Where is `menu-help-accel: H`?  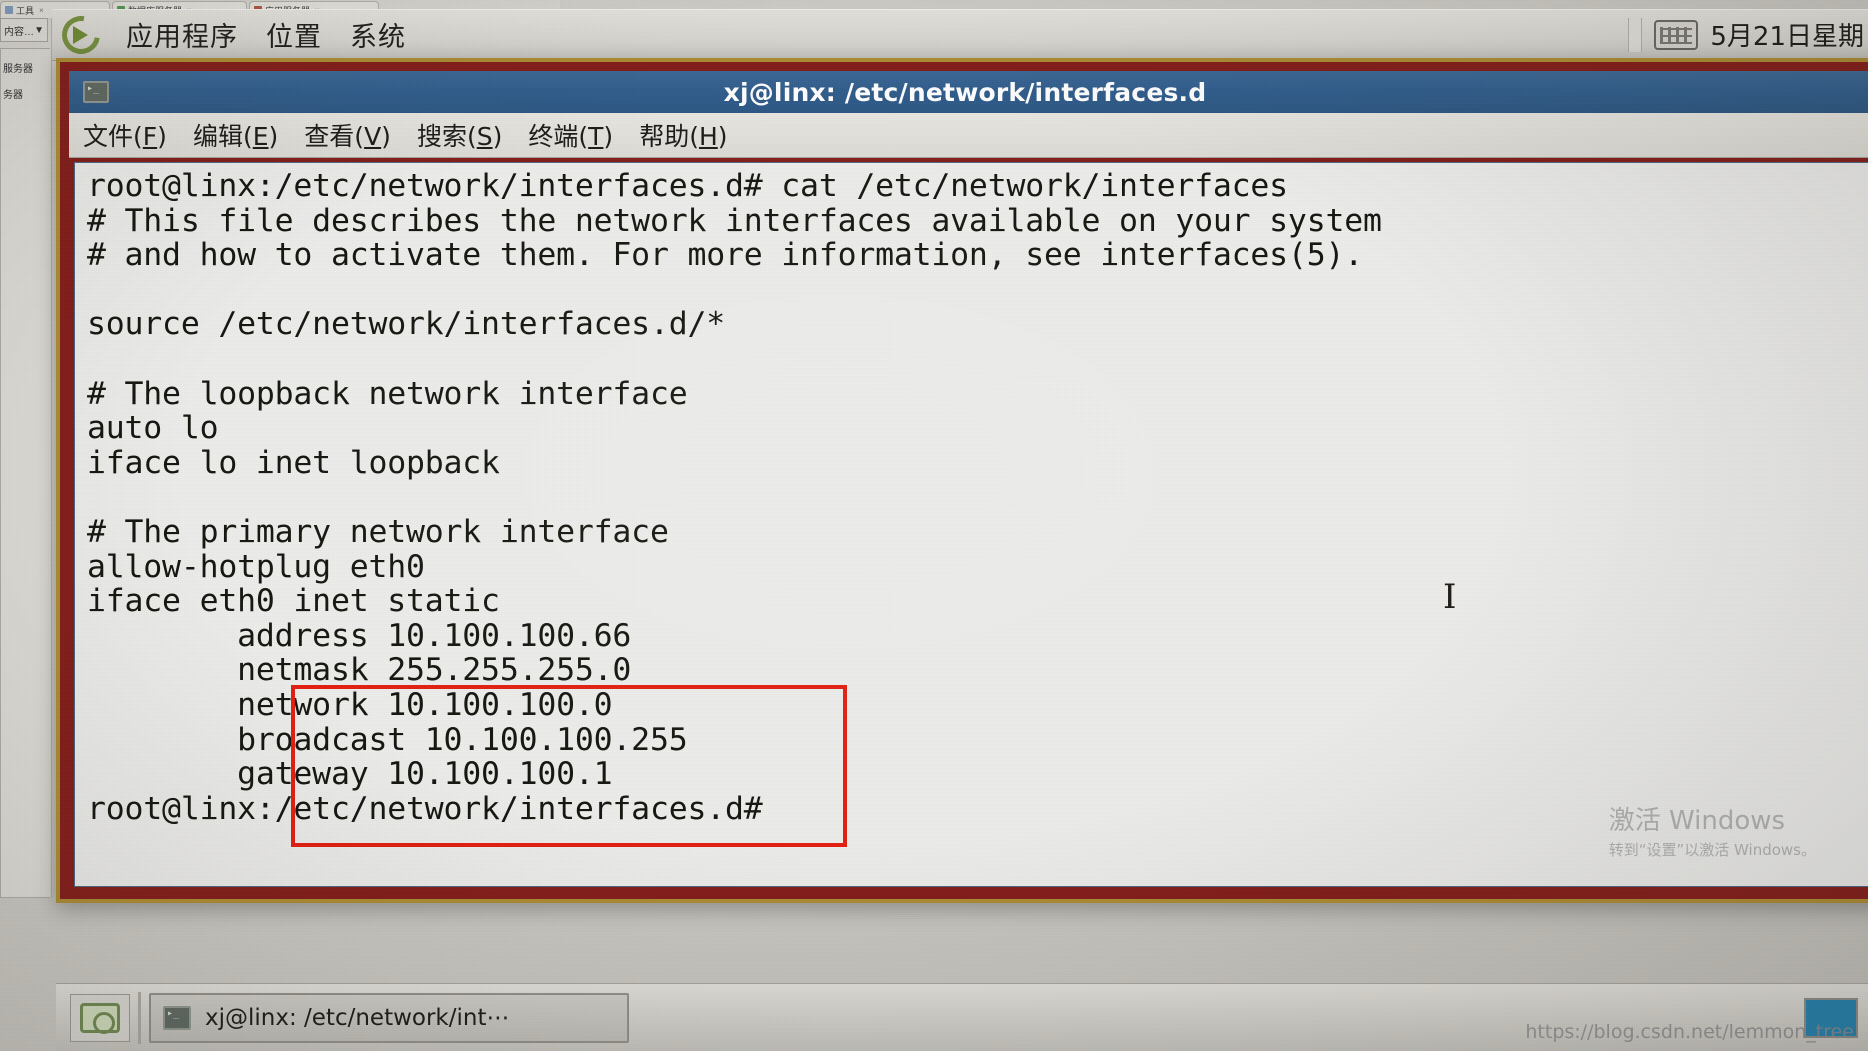 menu-help-accel: H is located at coordinates (708, 136).